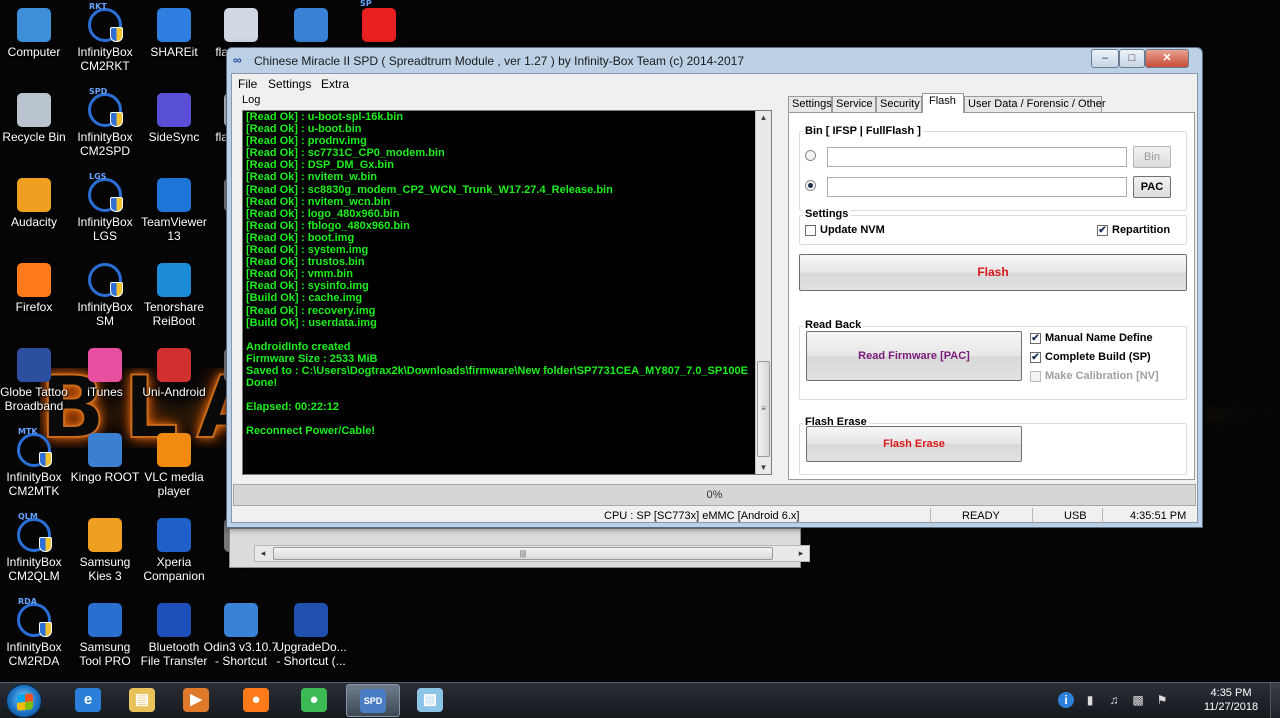  What do you see at coordinates (105, 467) in the screenshot?
I see `desktop-icon: Kingo ROOT` at bounding box center [105, 467].